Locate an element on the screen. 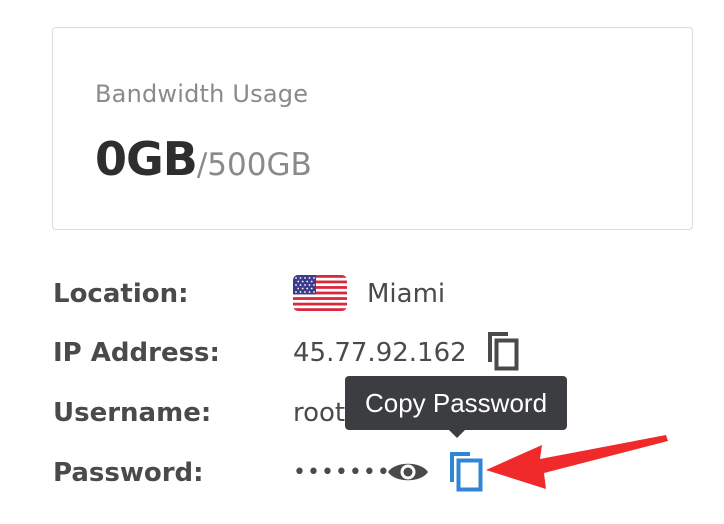  show-password-eye-icon is located at coordinates (408, 472).